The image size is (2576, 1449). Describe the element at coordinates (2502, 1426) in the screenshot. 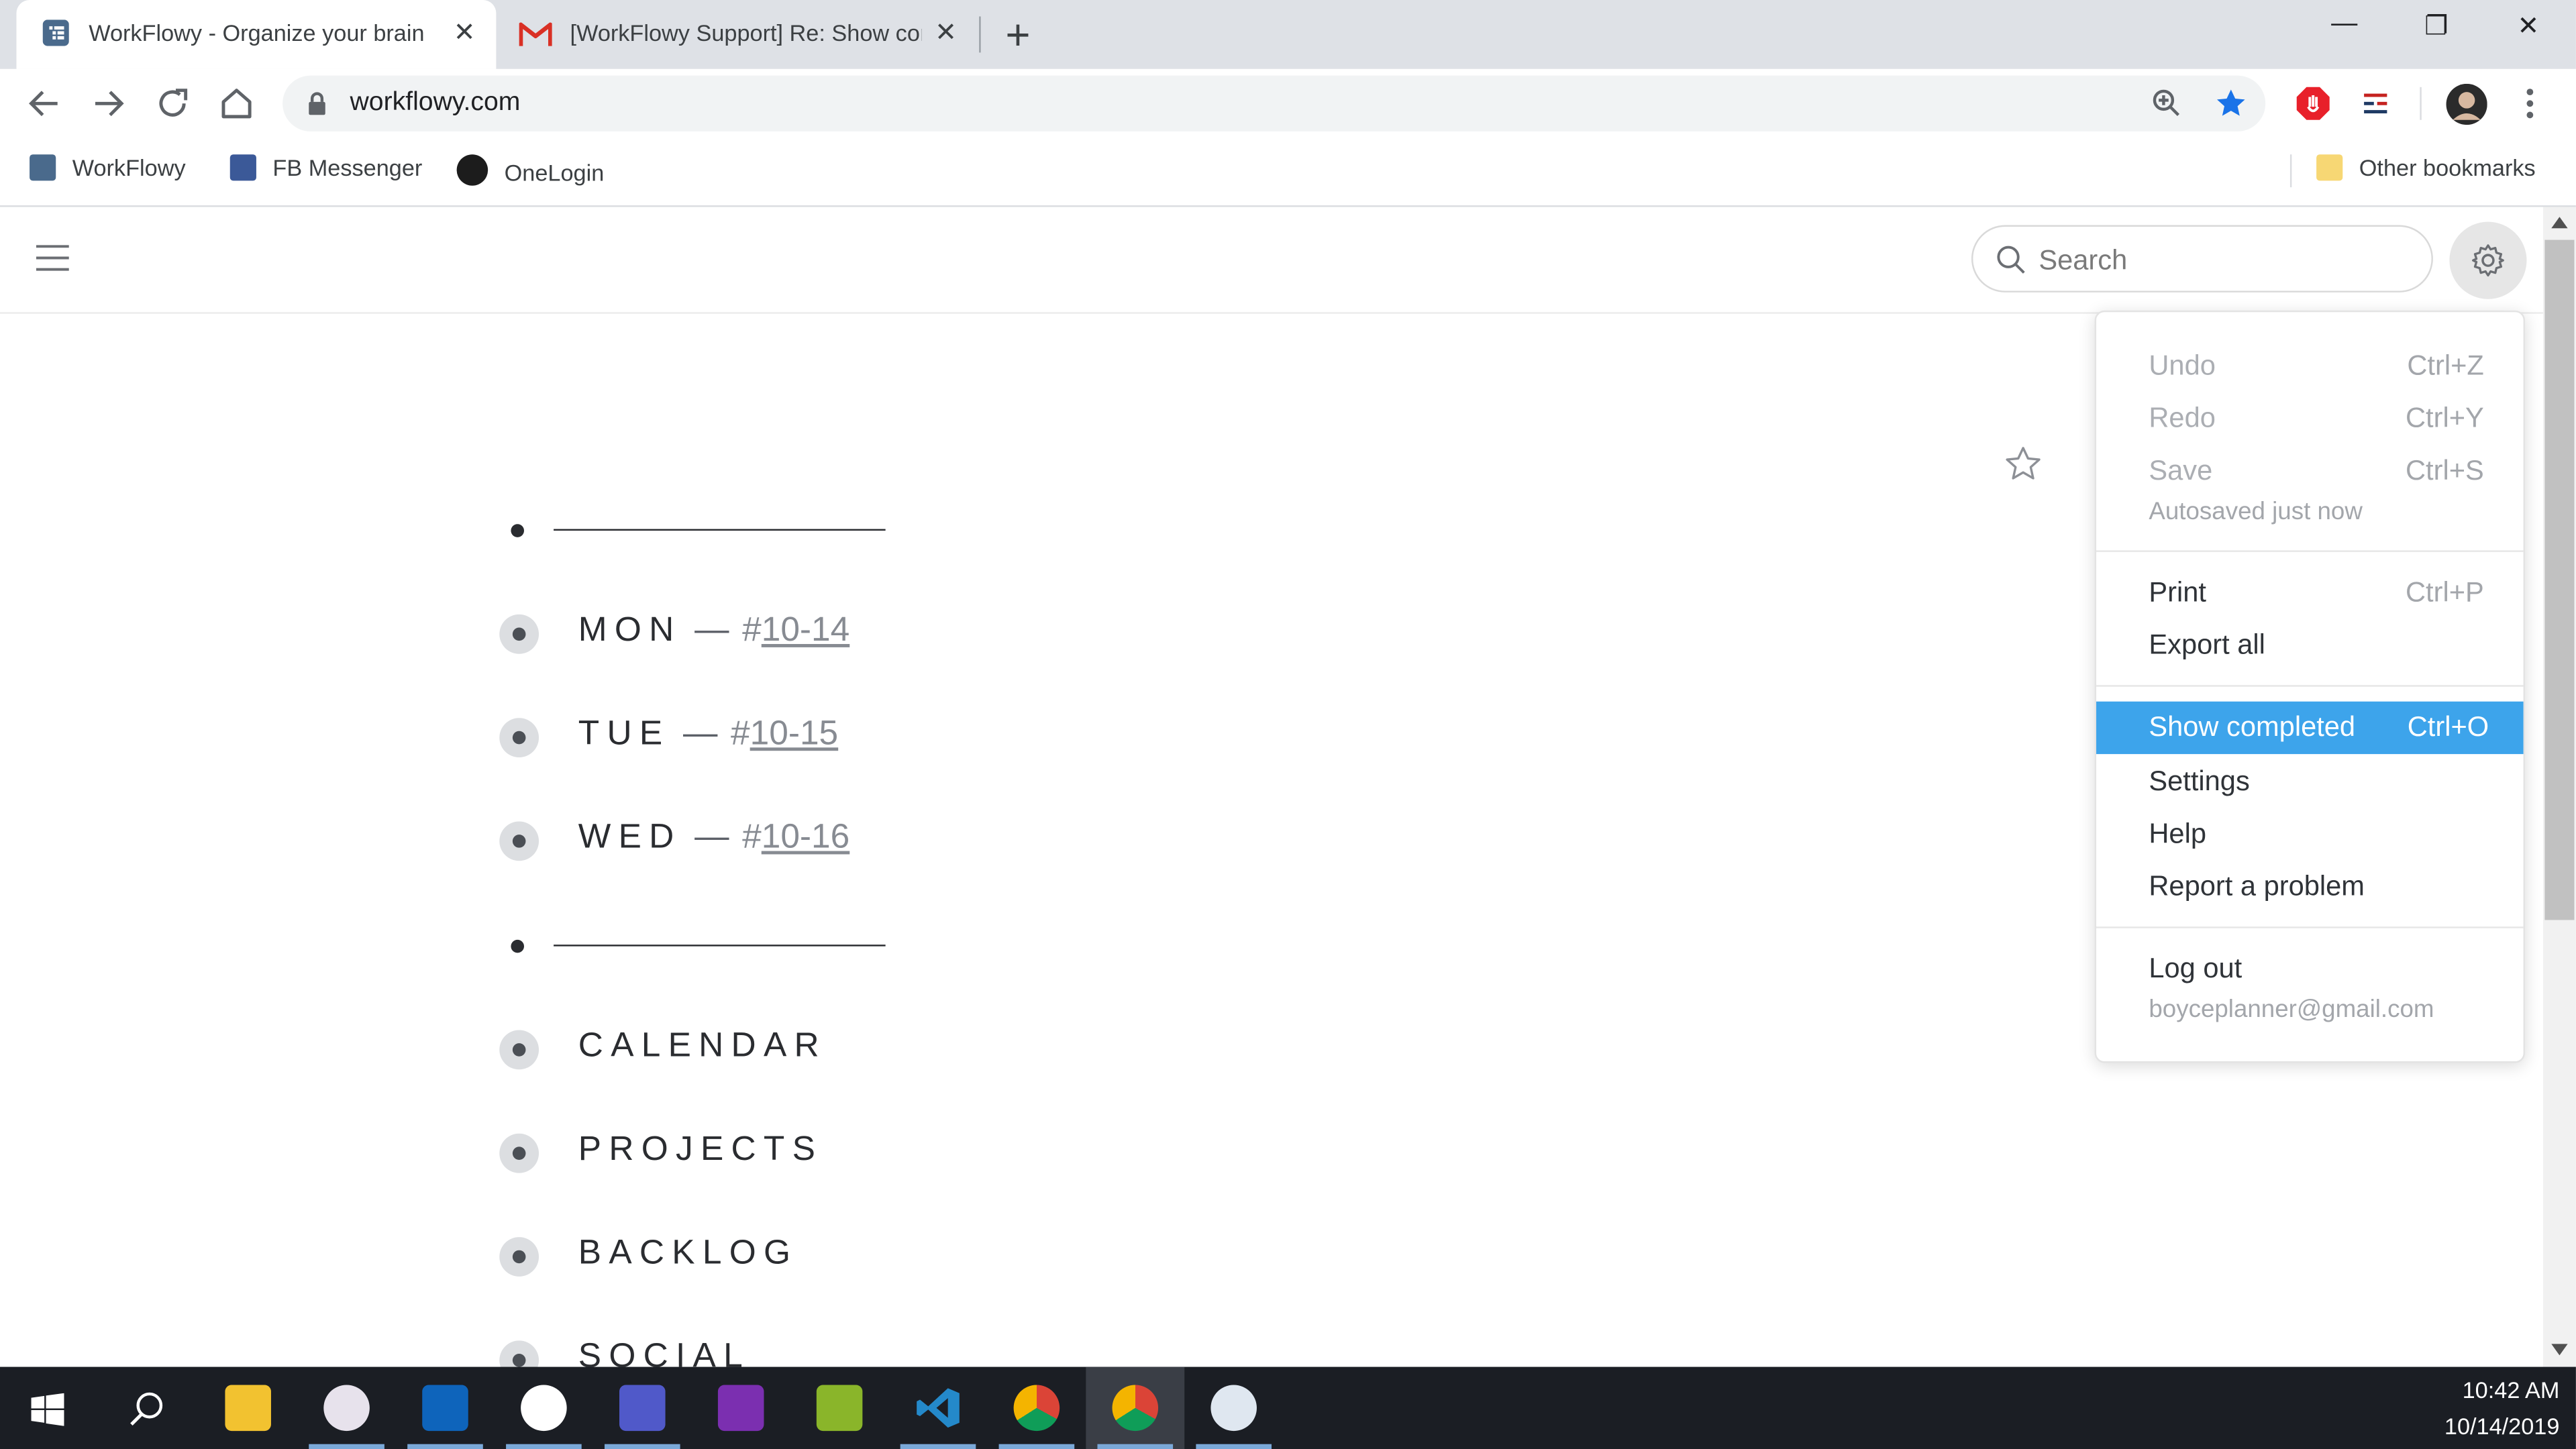

I see `clock-date: 10/14/2019` at that location.